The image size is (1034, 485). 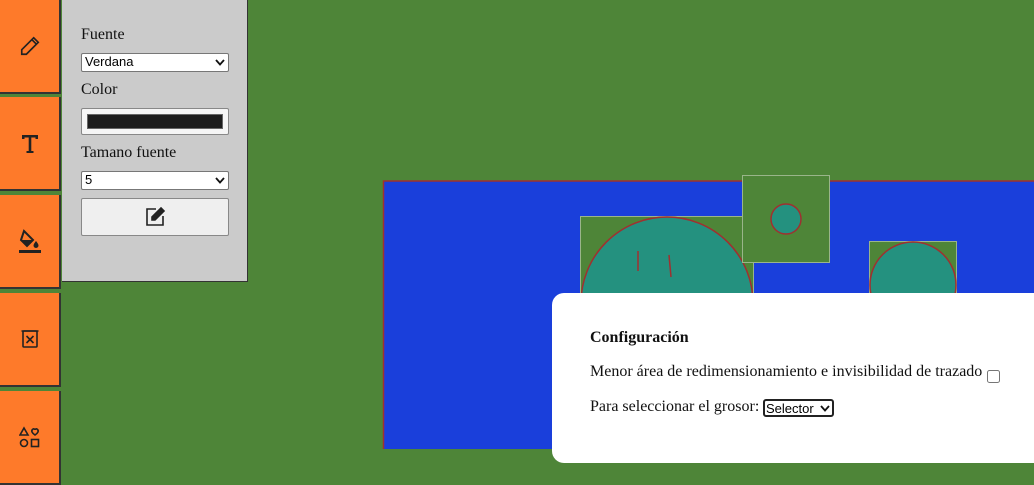 I want to click on thickness-select: Selector, so click(x=798, y=408).